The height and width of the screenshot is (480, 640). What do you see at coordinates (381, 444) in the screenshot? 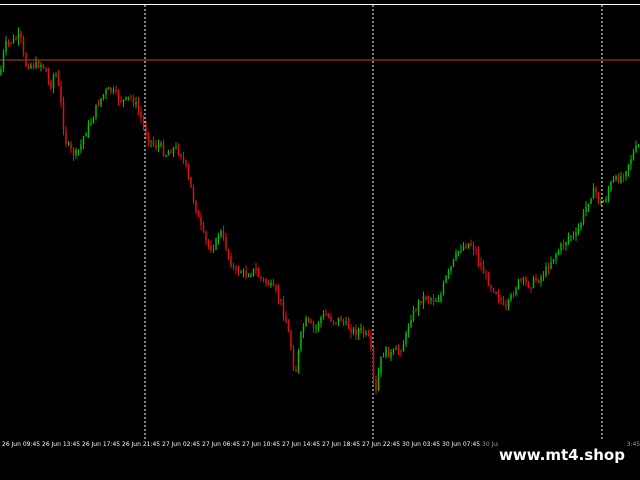
I see `time-axis-tick-label: 27 Jun 22:45` at bounding box center [381, 444].